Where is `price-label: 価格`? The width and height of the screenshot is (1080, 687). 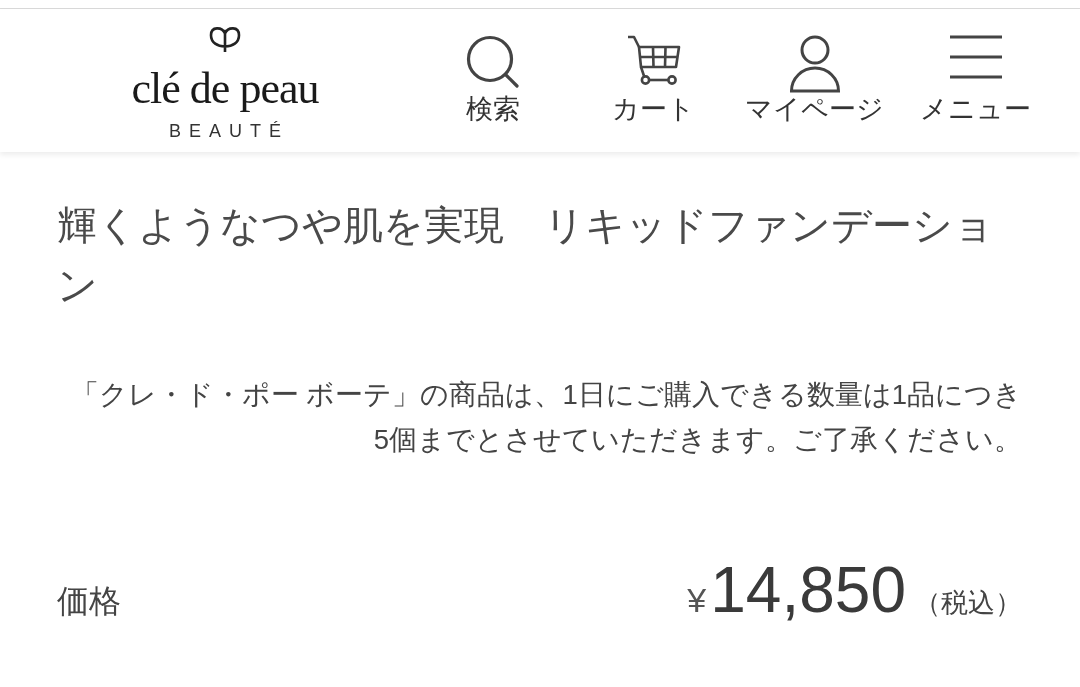
price-label: 価格 is located at coordinates (89, 601).